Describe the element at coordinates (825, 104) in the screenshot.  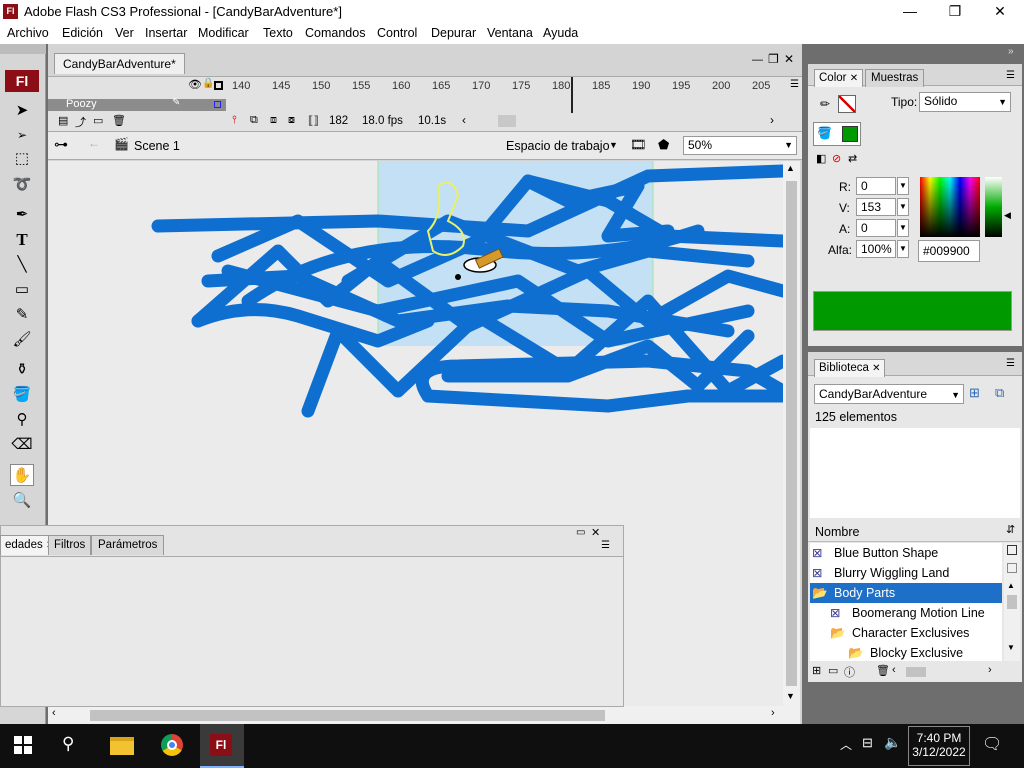
I see `stroke-pencil-icon: ✏` at that location.